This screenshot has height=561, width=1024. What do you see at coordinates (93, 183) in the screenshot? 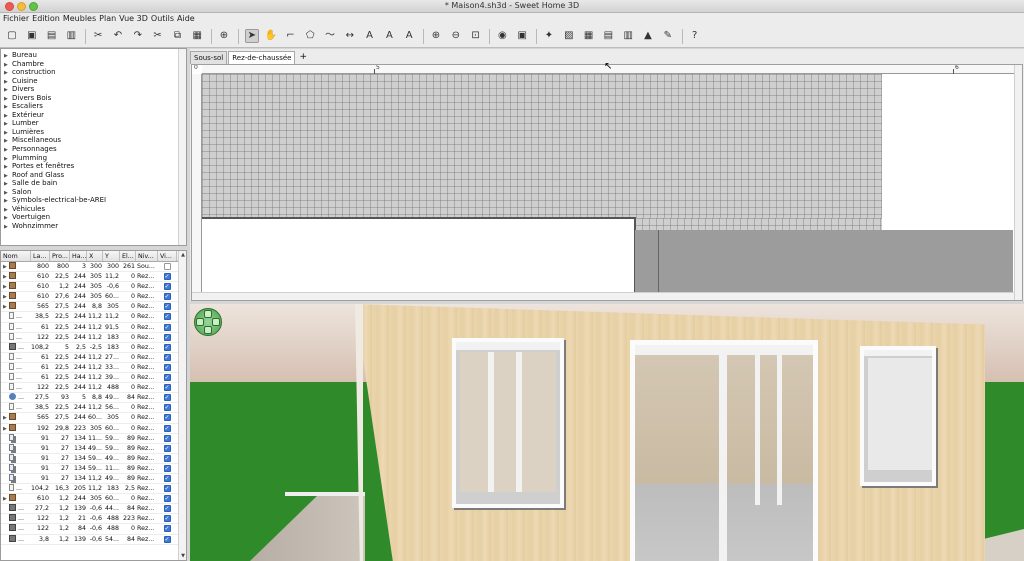
I see `catalog-category: ▶ Salle de bain` at bounding box center [93, 183].